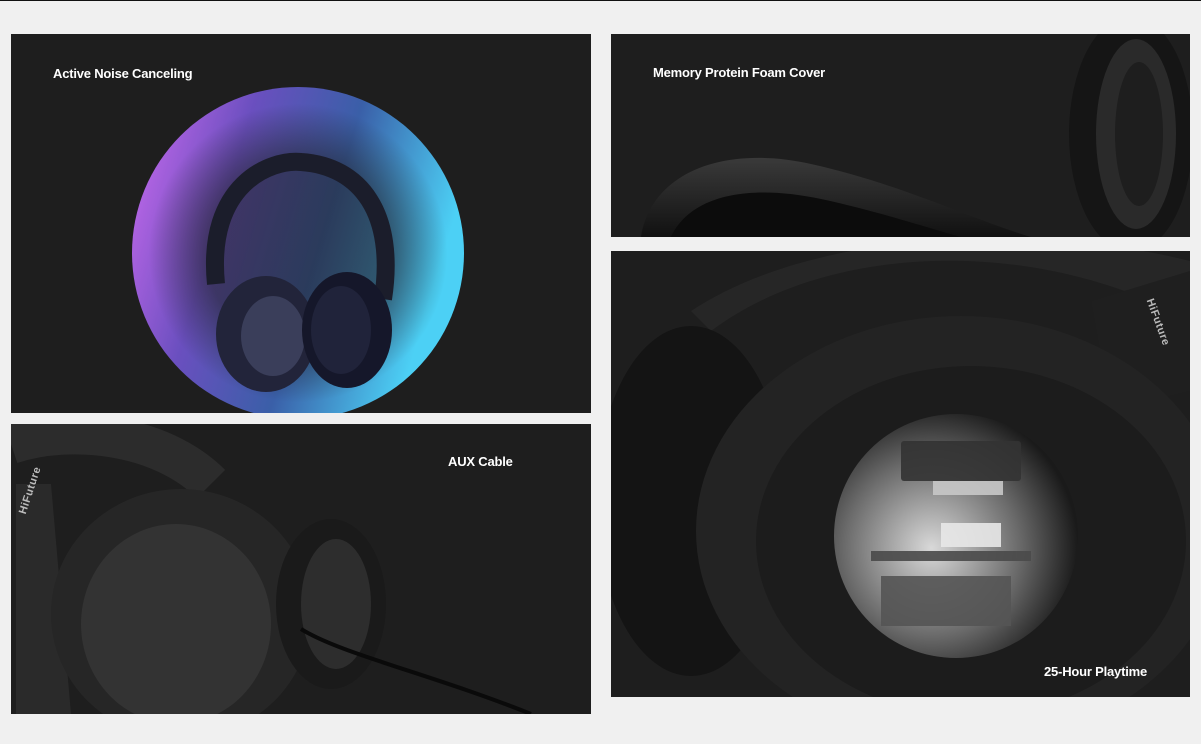  Describe the element at coordinates (480, 461) in the screenshot. I see `feature-caption: AUX Cable` at that location.